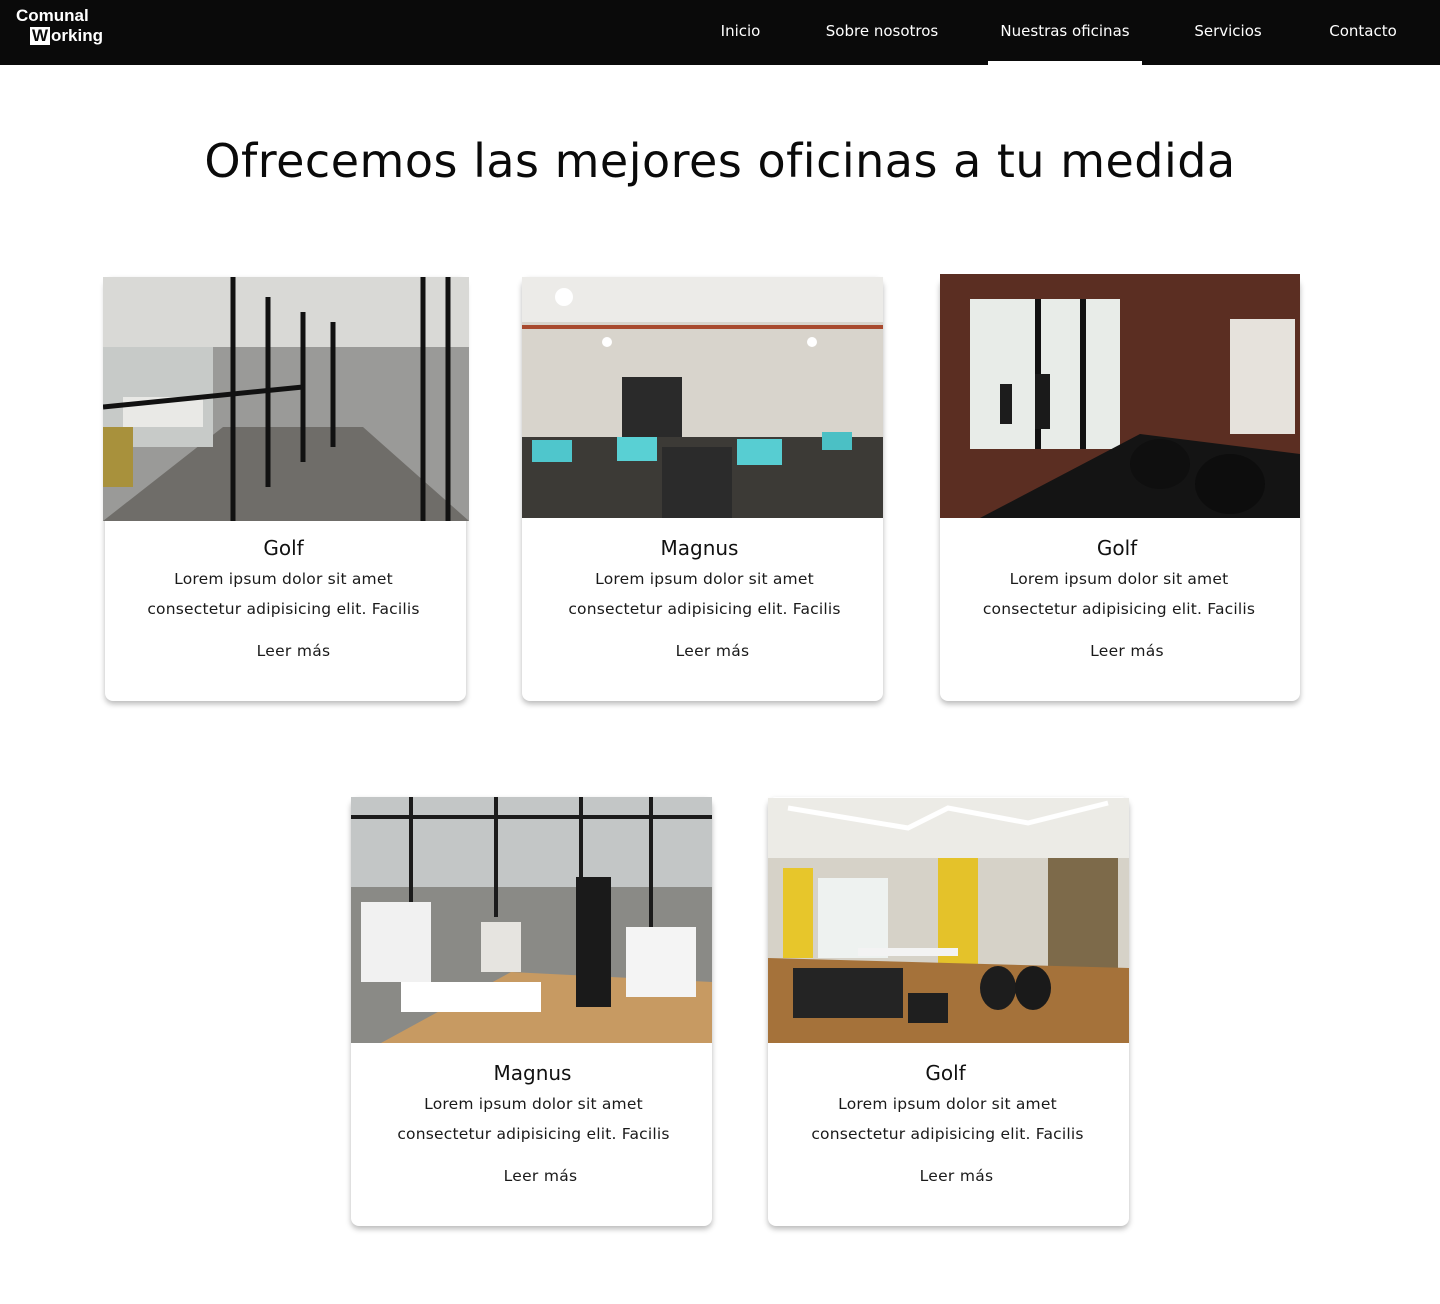  I want to click on yellow-lounge-office-photo, so click(948, 920).